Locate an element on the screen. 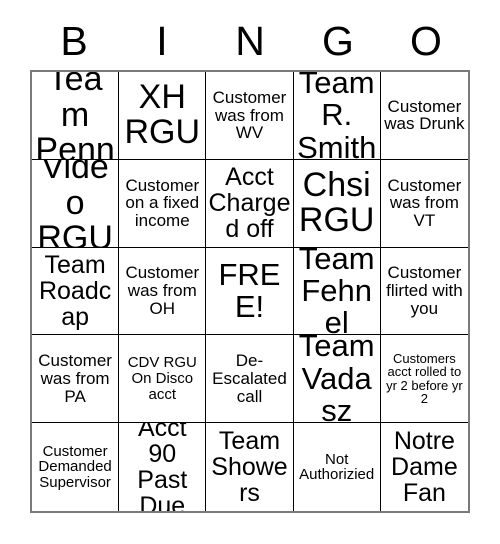  bingo-cell-label: Customer was Drunk is located at coordinates (424, 115).